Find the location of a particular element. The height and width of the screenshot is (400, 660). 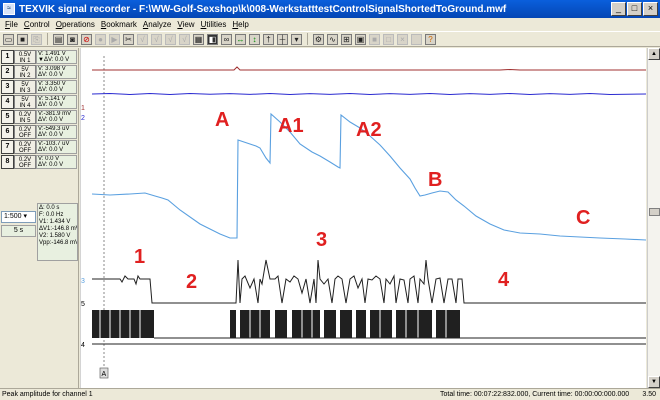

channel-row: 4 5V IN 4 V: 5.141 V ΔV: 0.0 V is located at coordinates (39, 102).